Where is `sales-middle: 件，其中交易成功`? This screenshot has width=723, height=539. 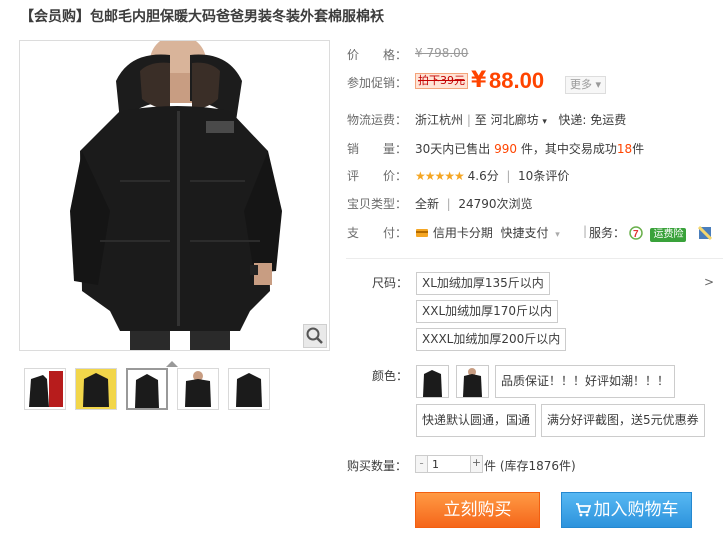 sales-middle: 件，其中交易成功 is located at coordinates (568, 149).